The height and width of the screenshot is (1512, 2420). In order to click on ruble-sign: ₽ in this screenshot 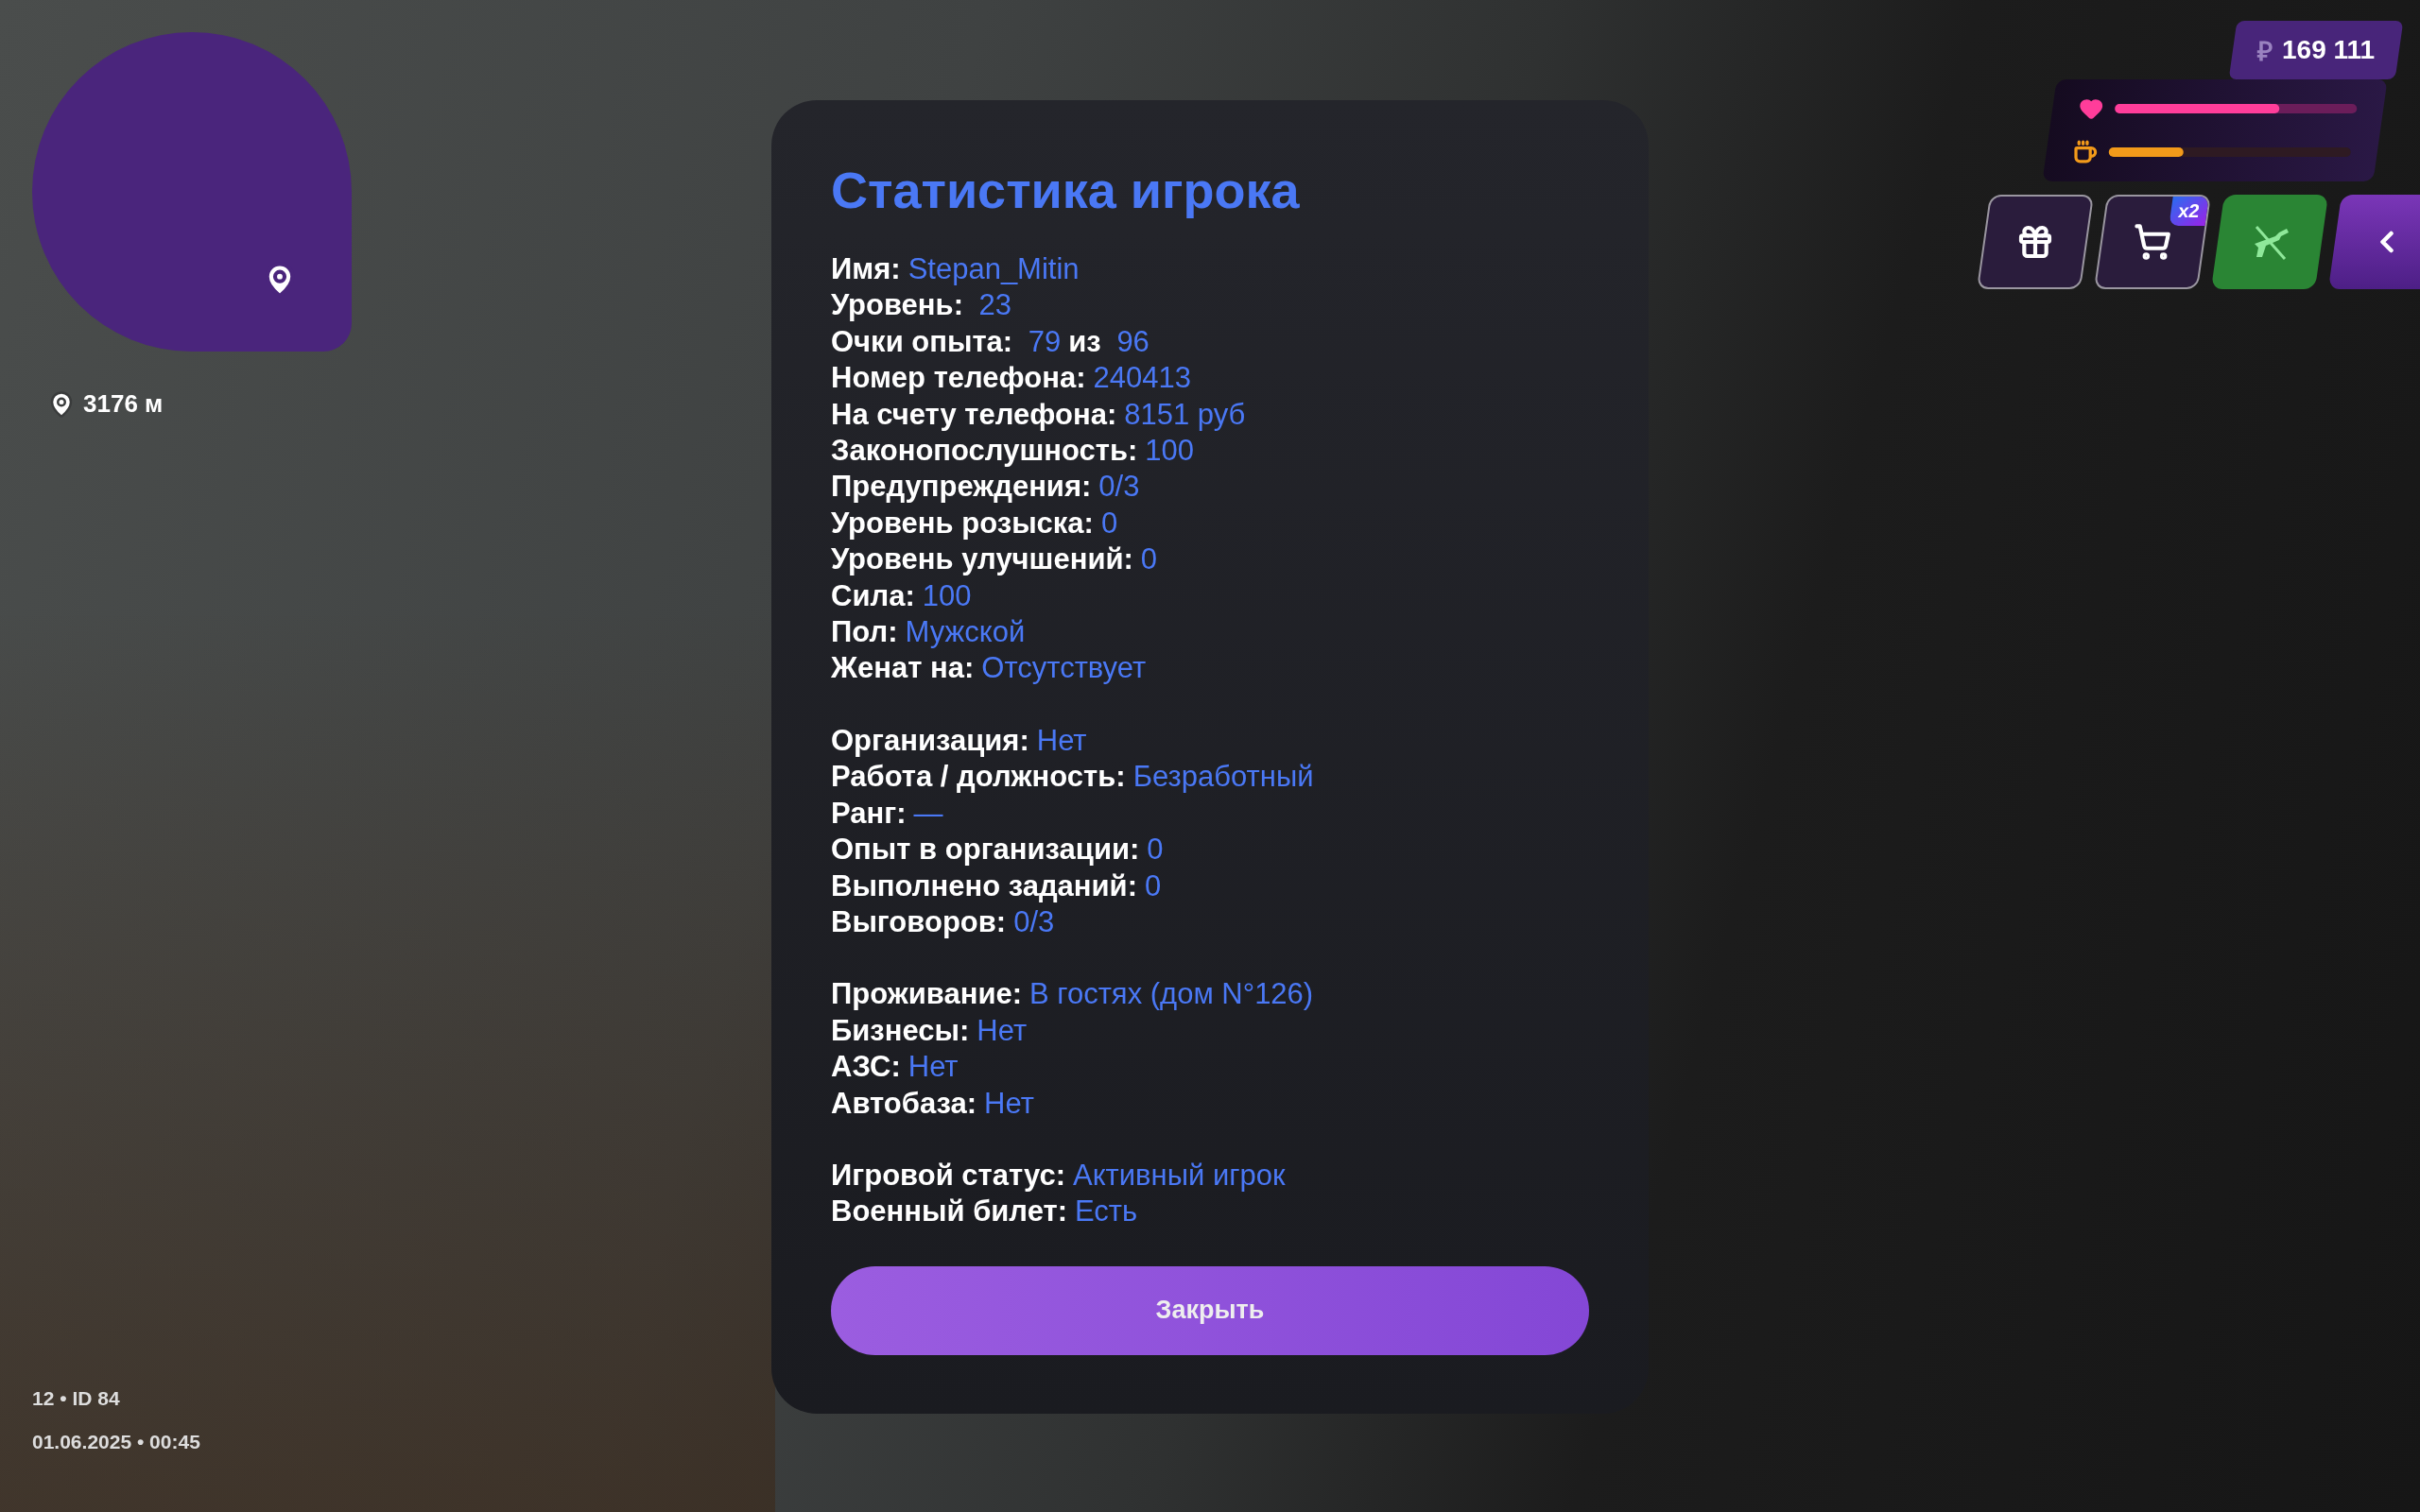, I will do `click(2264, 52)`.